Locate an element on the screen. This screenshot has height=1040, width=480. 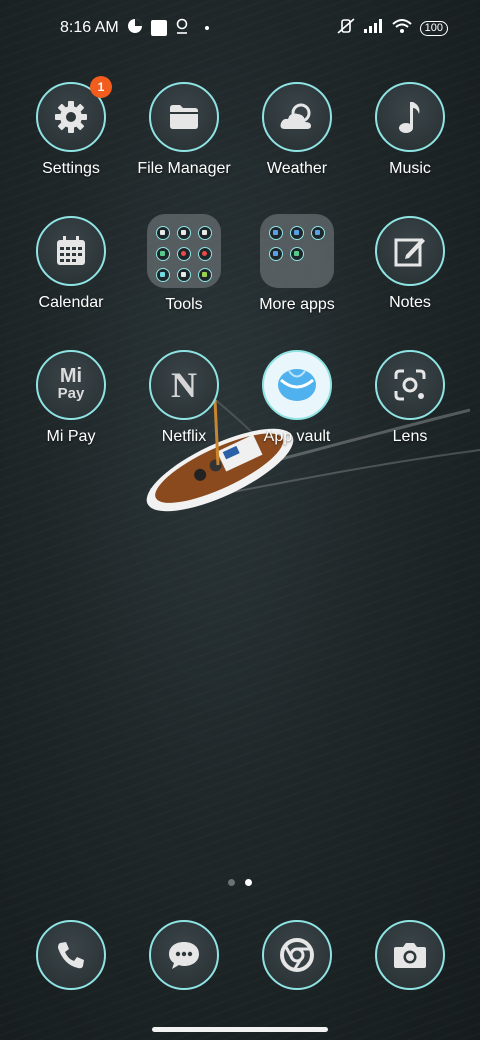
cloud-sun-icon is located at coordinates (297, 117).